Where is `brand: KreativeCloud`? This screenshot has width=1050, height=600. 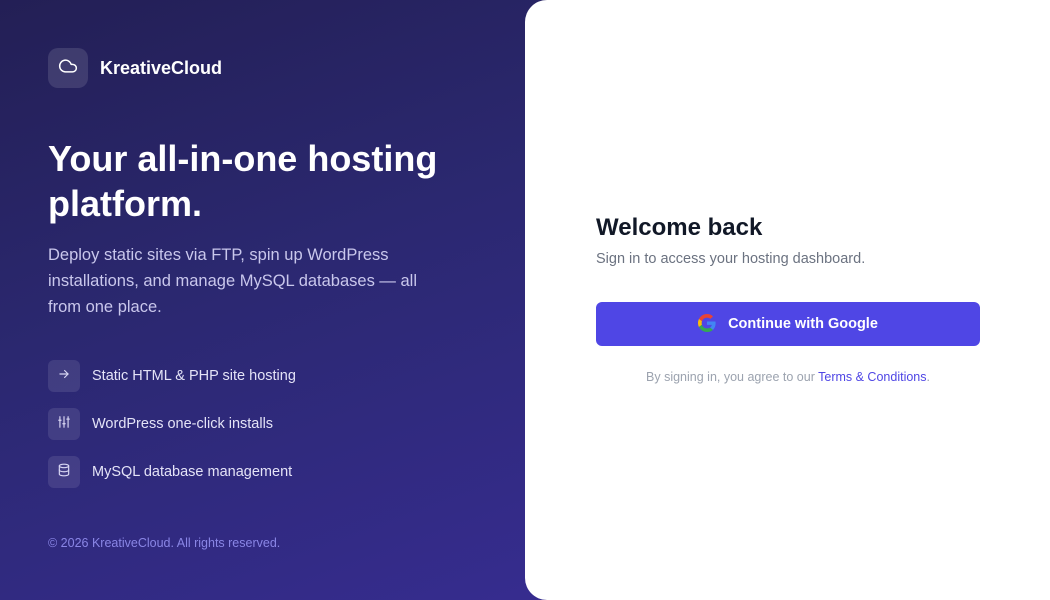 brand: KreativeCloud is located at coordinates (135, 68).